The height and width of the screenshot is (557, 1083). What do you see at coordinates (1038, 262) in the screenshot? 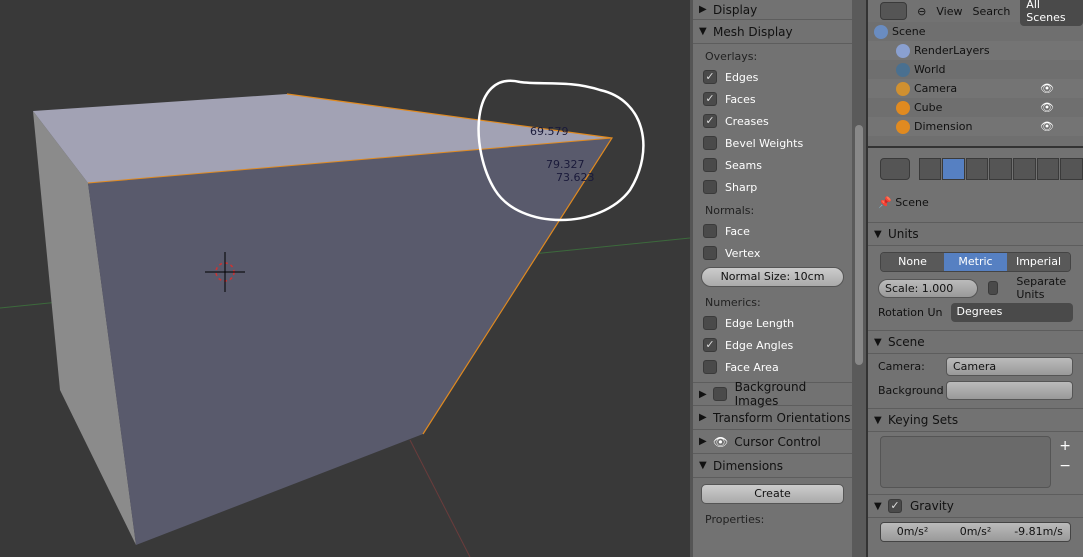
I see `unit-option-imperial: Imperial` at bounding box center [1038, 262].